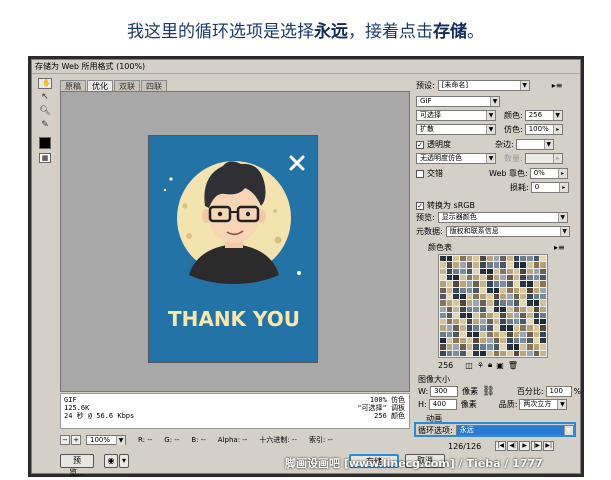  What do you see at coordinates (543, 129) in the screenshot?
I see `dither-amount-select: 100% ▸` at bounding box center [543, 129].